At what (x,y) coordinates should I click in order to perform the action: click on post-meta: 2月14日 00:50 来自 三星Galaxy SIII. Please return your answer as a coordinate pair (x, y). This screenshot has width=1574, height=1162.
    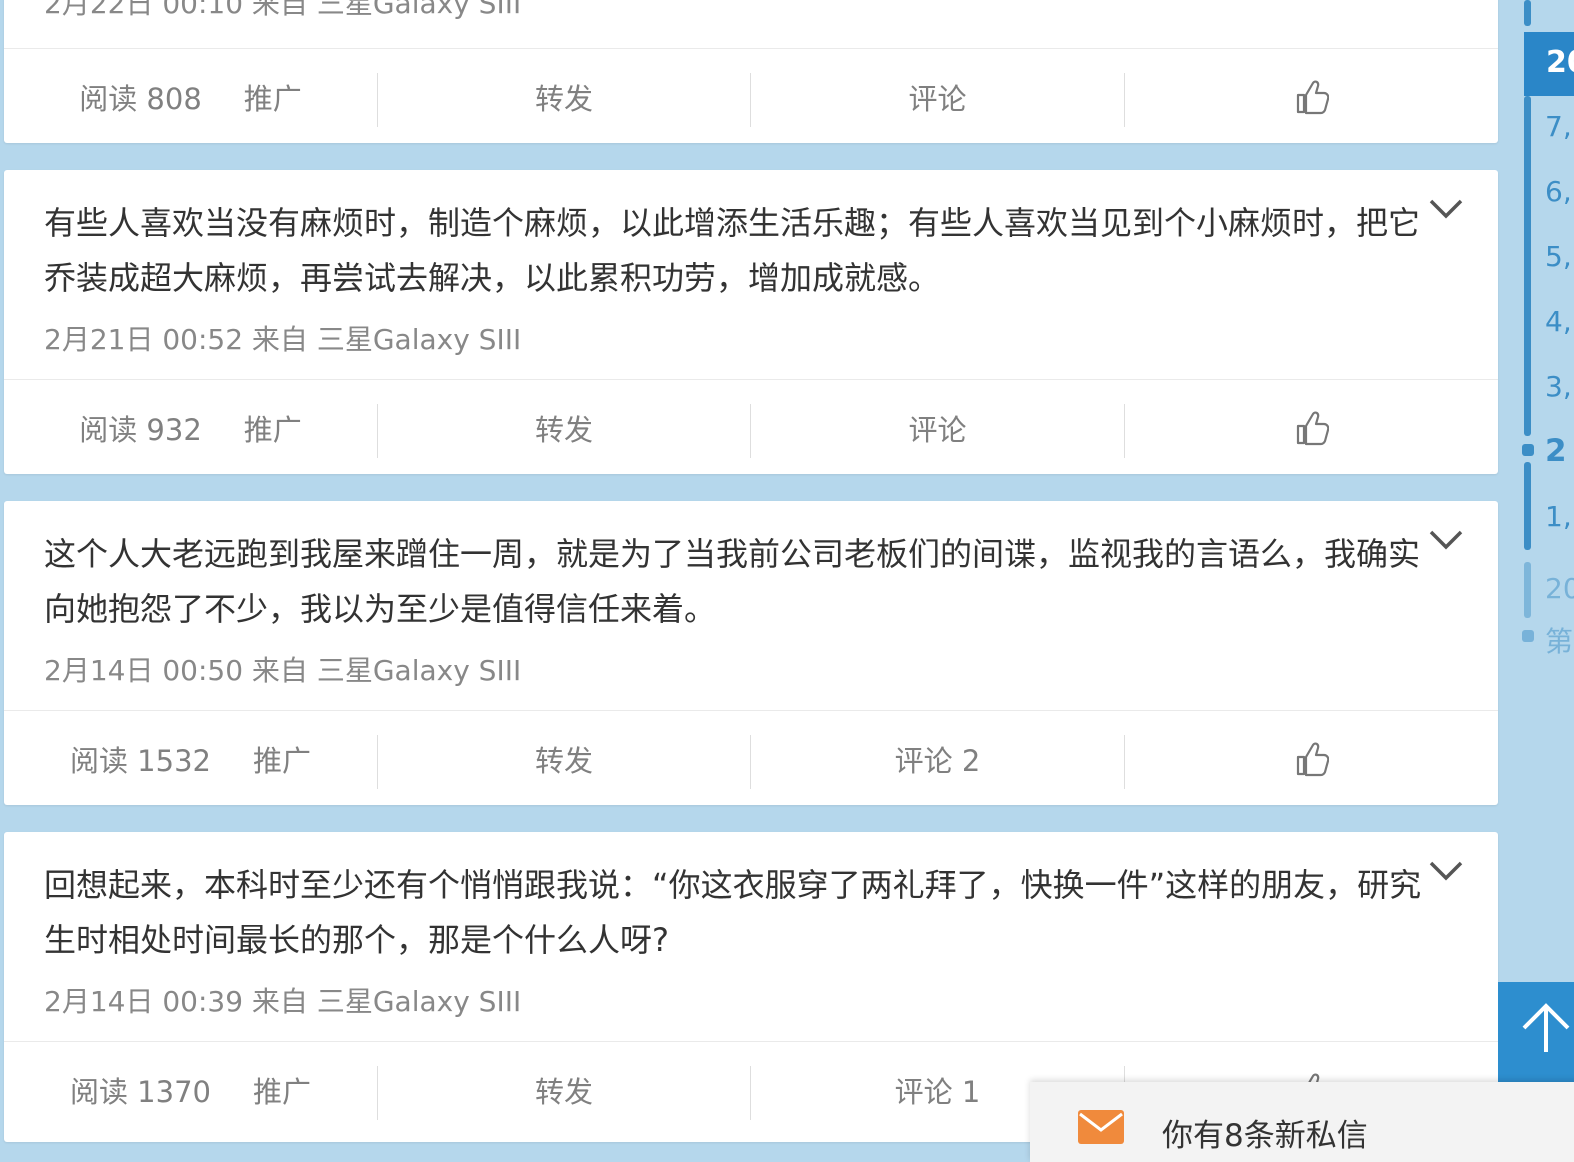
    Looking at the image, I should click on (283, 670).